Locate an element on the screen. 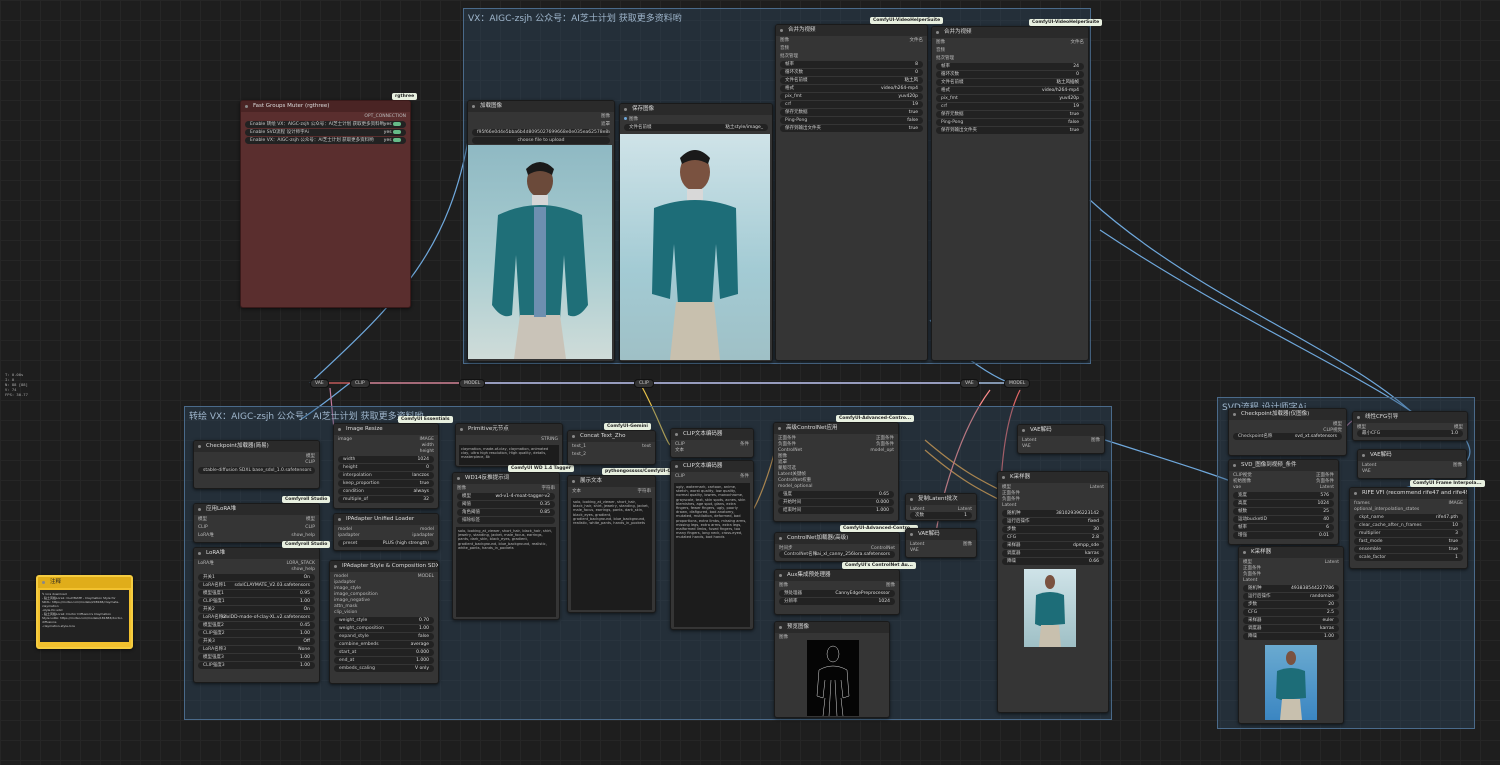 Image resolution: width=1500 pixels, height=765 pixels. video-setting-field: 保存元数据 true is located at coordinates (1010, 114).